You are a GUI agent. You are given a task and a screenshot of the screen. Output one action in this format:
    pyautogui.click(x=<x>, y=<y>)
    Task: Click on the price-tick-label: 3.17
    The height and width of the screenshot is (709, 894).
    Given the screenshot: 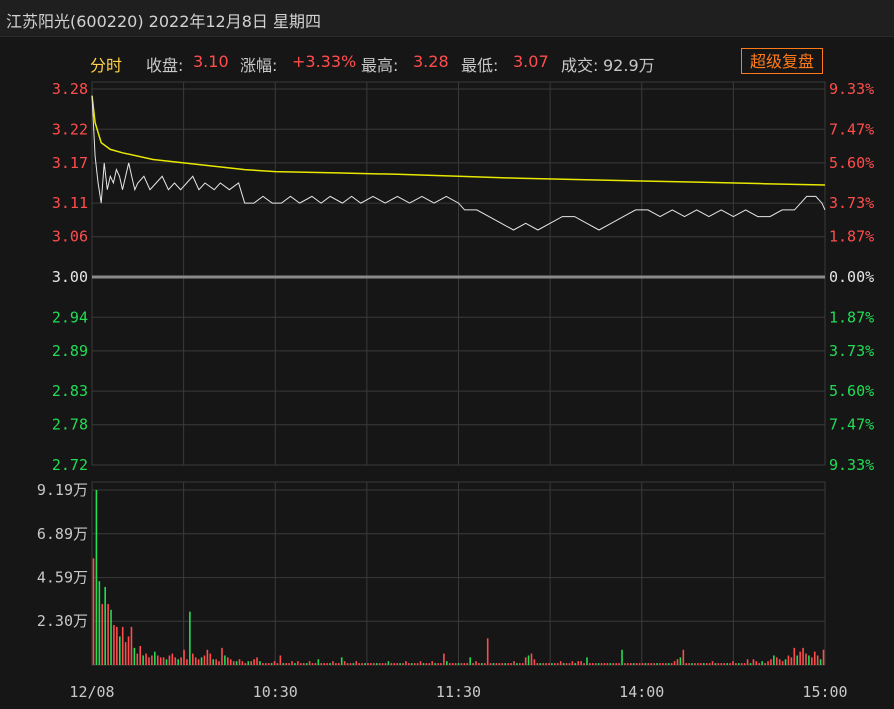 What is the action you would take?
    pyautogui.click(x=70, y=163)
    